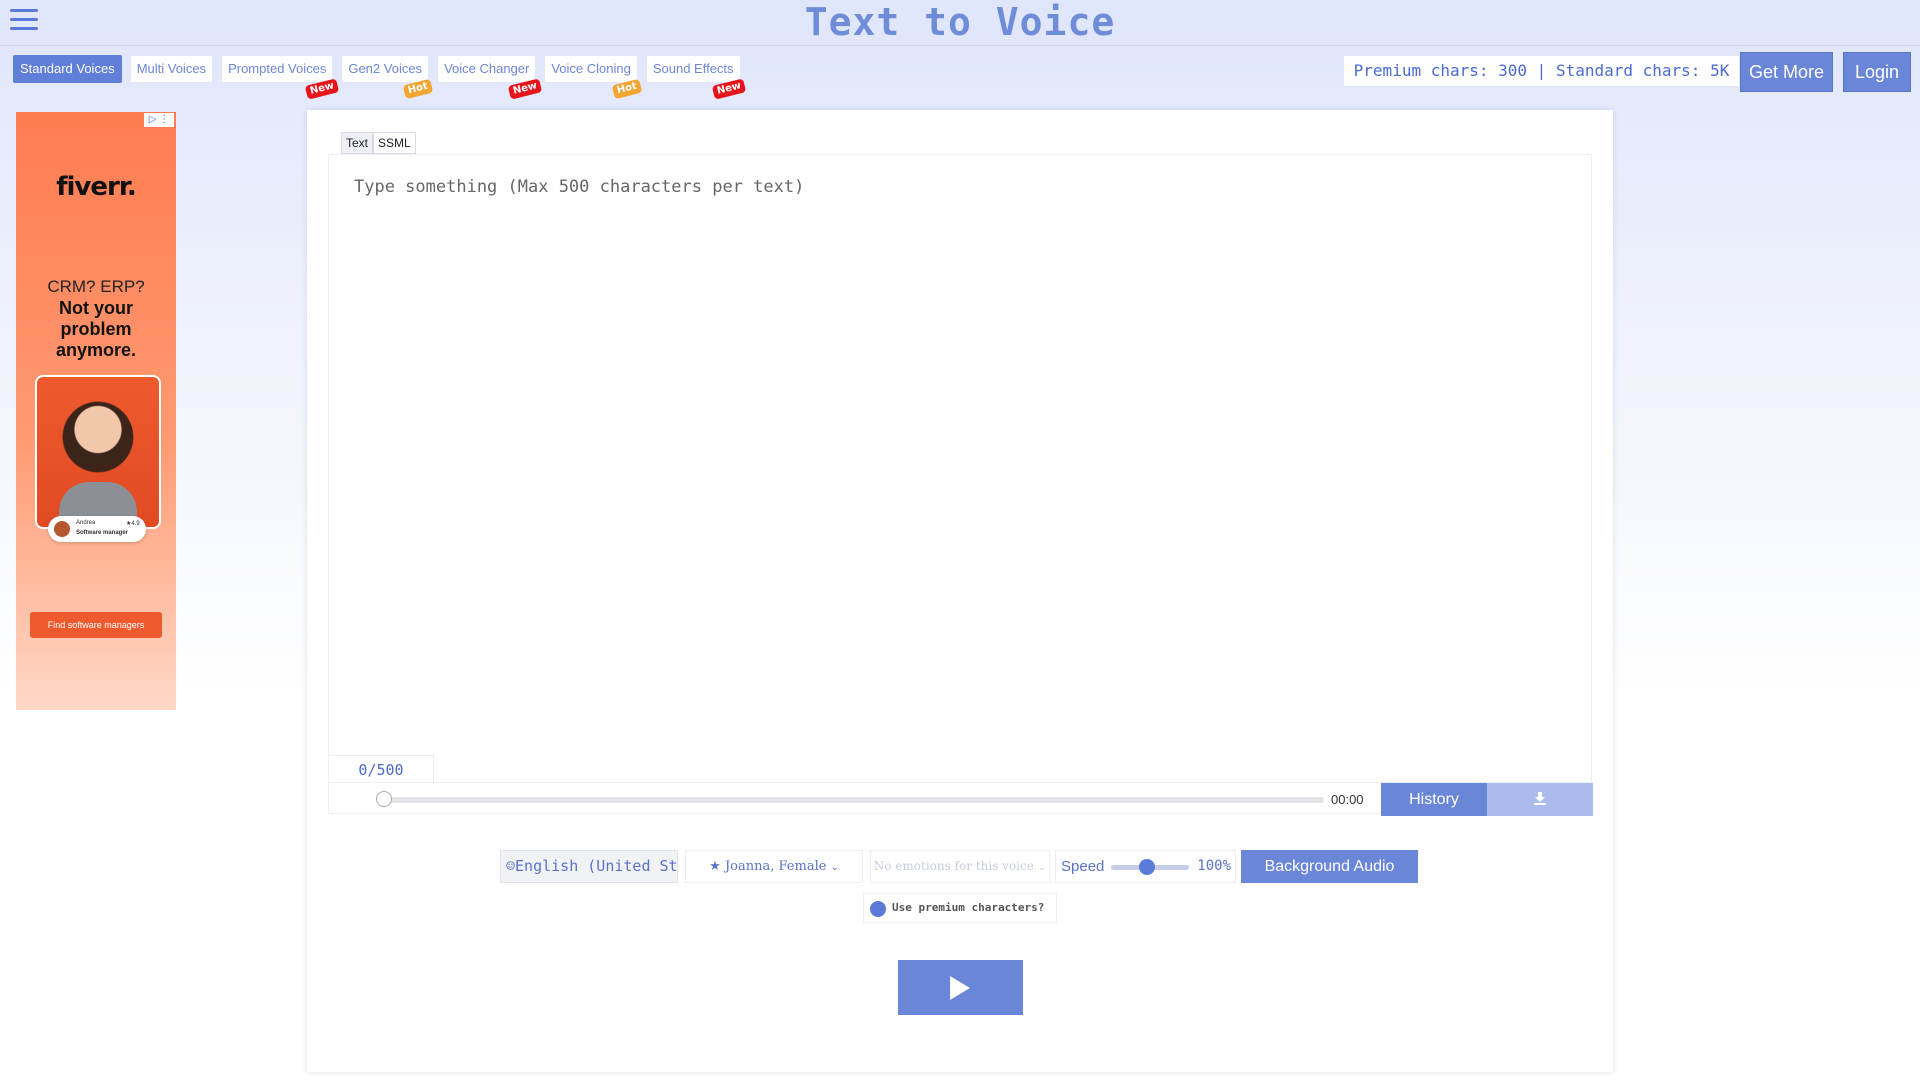  Describe the element at coordinates (968, 907) in the screenshot. I see `premium-label: Use premium characters?` at that location.